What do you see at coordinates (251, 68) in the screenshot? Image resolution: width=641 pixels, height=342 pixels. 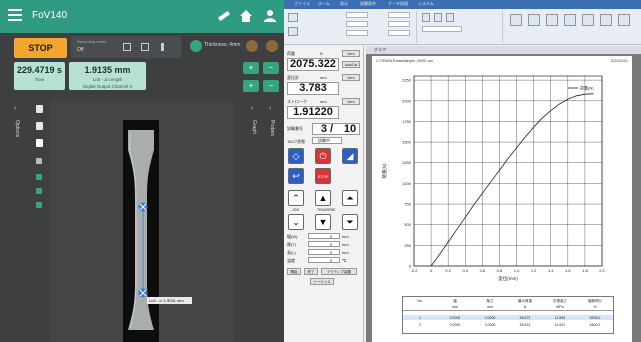 I see `add-button: +` at bounding box center [251, 68].